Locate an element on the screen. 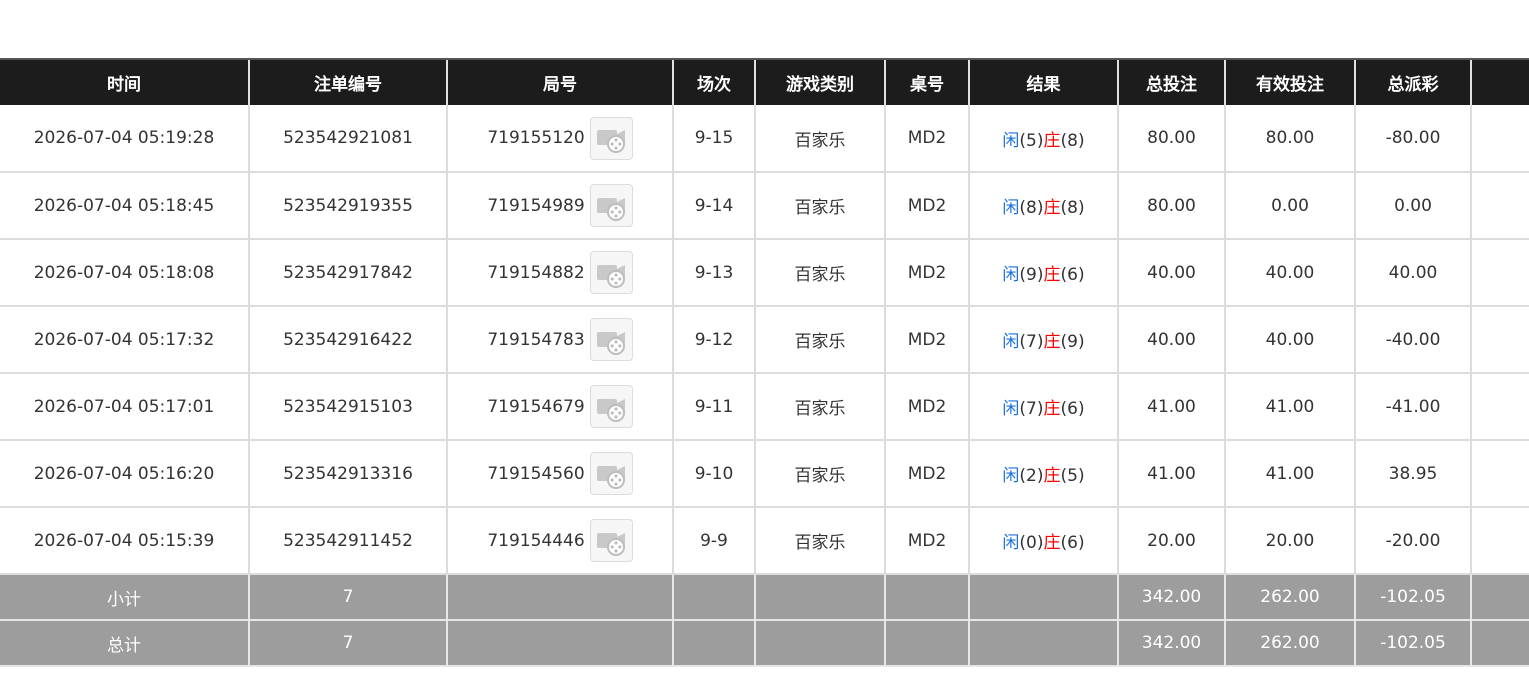 The image size is (1529, 674). round-number: 719154679 is located at coordinates (536, 406).